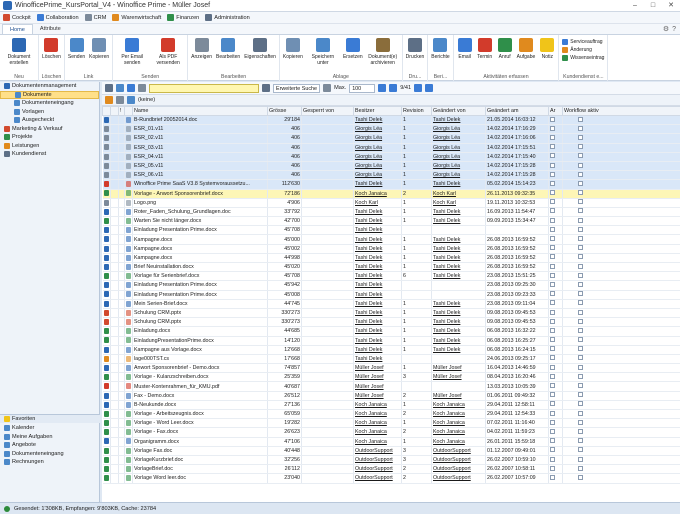  I want to click on column-header-col1, so click(114, 111).